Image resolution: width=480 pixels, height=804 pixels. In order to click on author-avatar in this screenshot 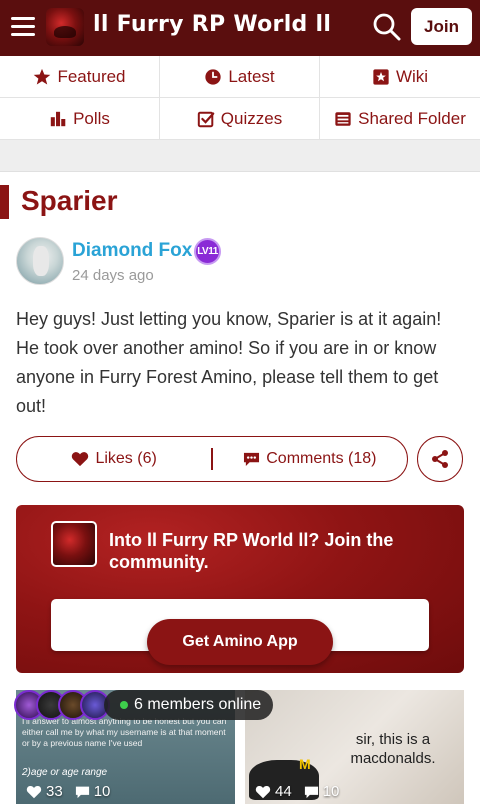, I will do `click(40, 261)`.